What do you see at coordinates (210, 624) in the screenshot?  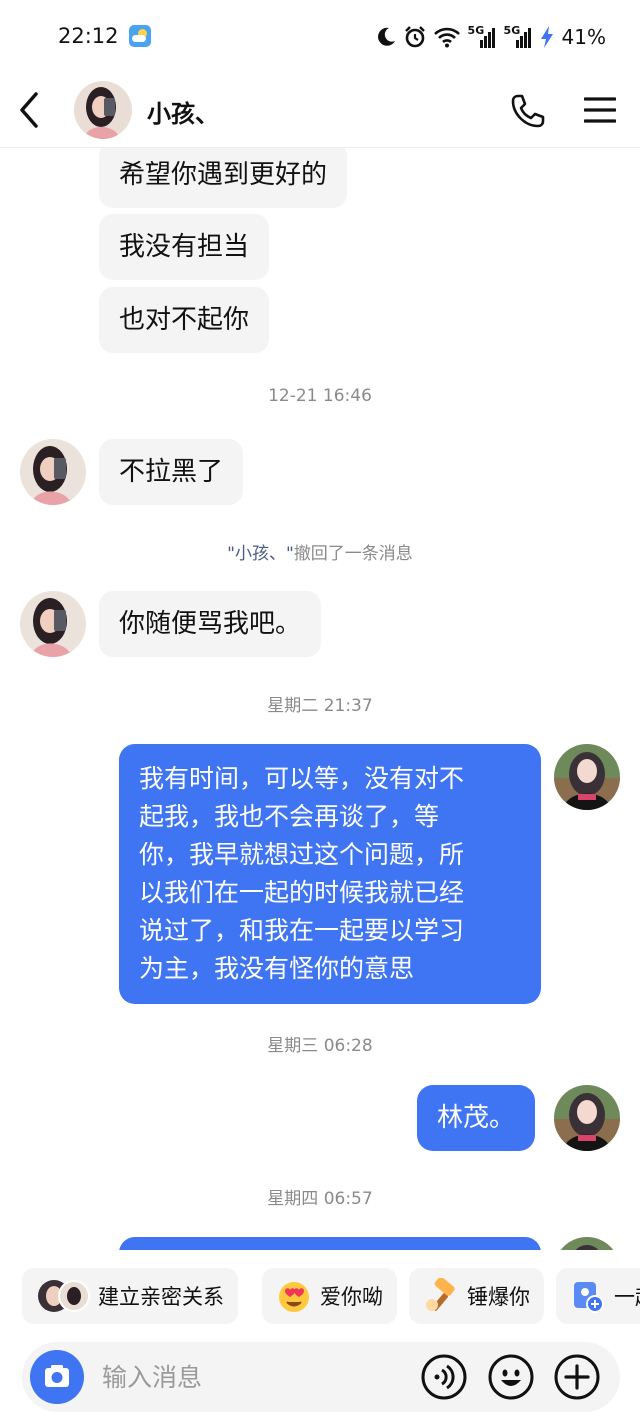 I see `incoming-message-bubble: 你随便骂我吧。` at bounding box center [210, 624].